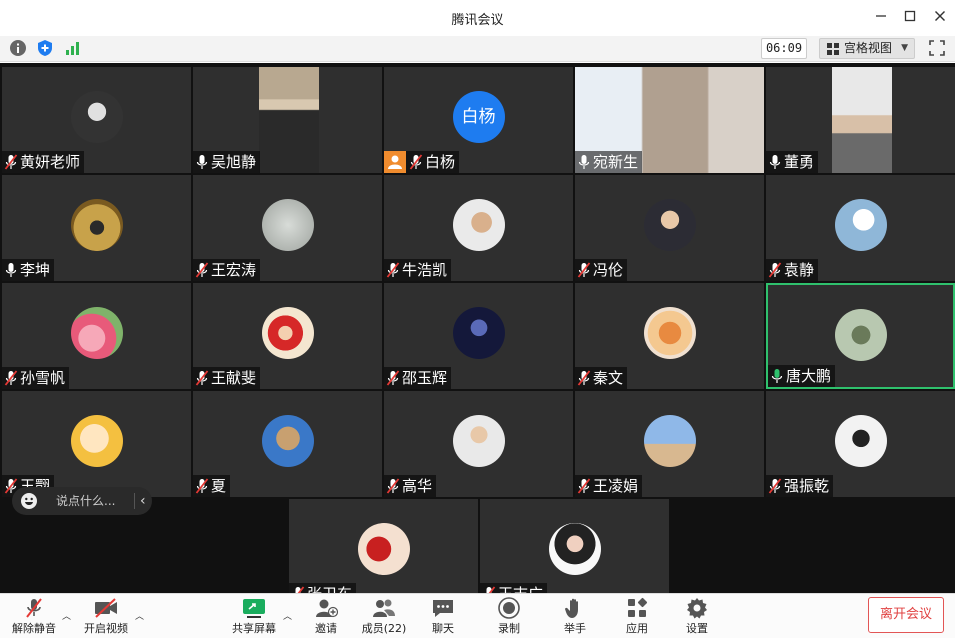  Describe the element at coordinates (860, 228) in the screenshot. I see `participant-tile: 袁静` at that location.